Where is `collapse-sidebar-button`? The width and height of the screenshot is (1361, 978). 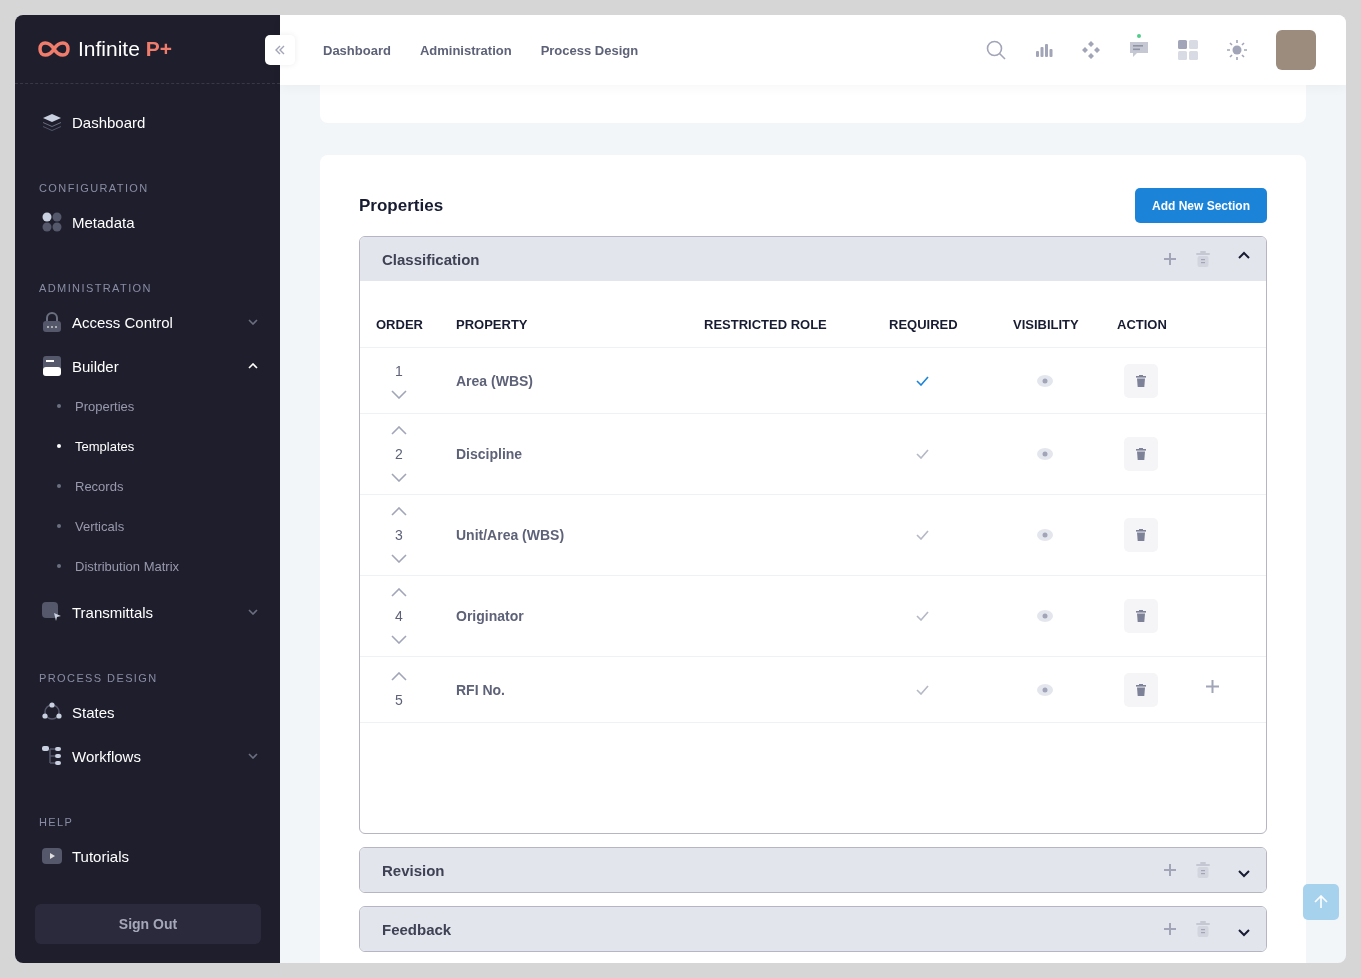 collapse-sidebar-button is located at coordinates (280, 50).